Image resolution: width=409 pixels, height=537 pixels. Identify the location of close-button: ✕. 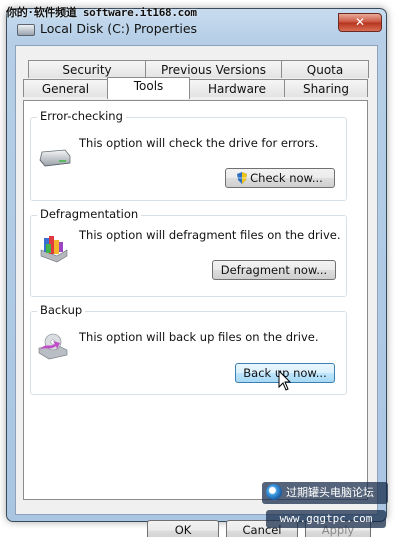
(360, 22).